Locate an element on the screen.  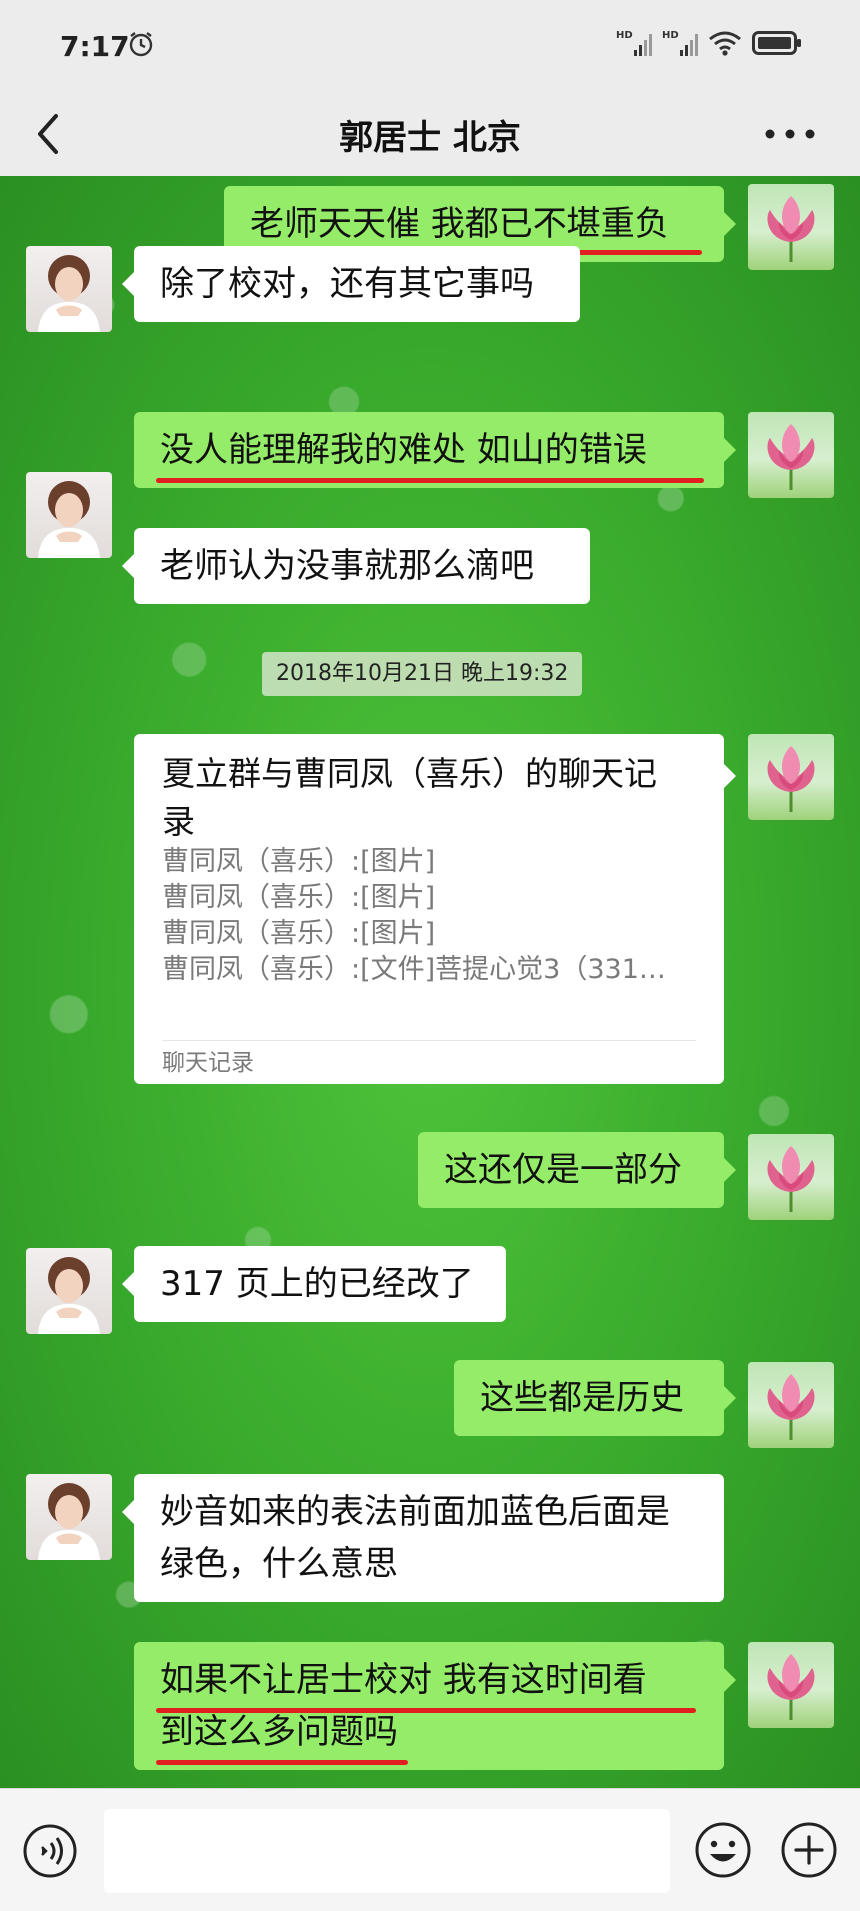
message-text: 这还仅是一部分 is located at coordinates (563, 1170).